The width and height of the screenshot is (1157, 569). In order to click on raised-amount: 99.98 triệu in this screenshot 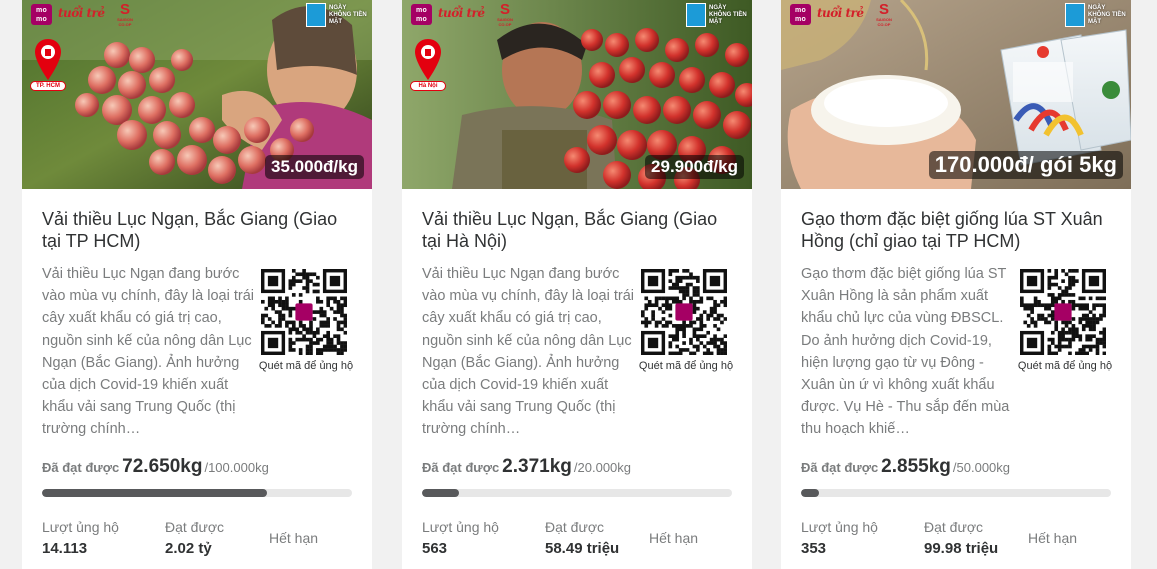, I will do `click(961, 548)`.